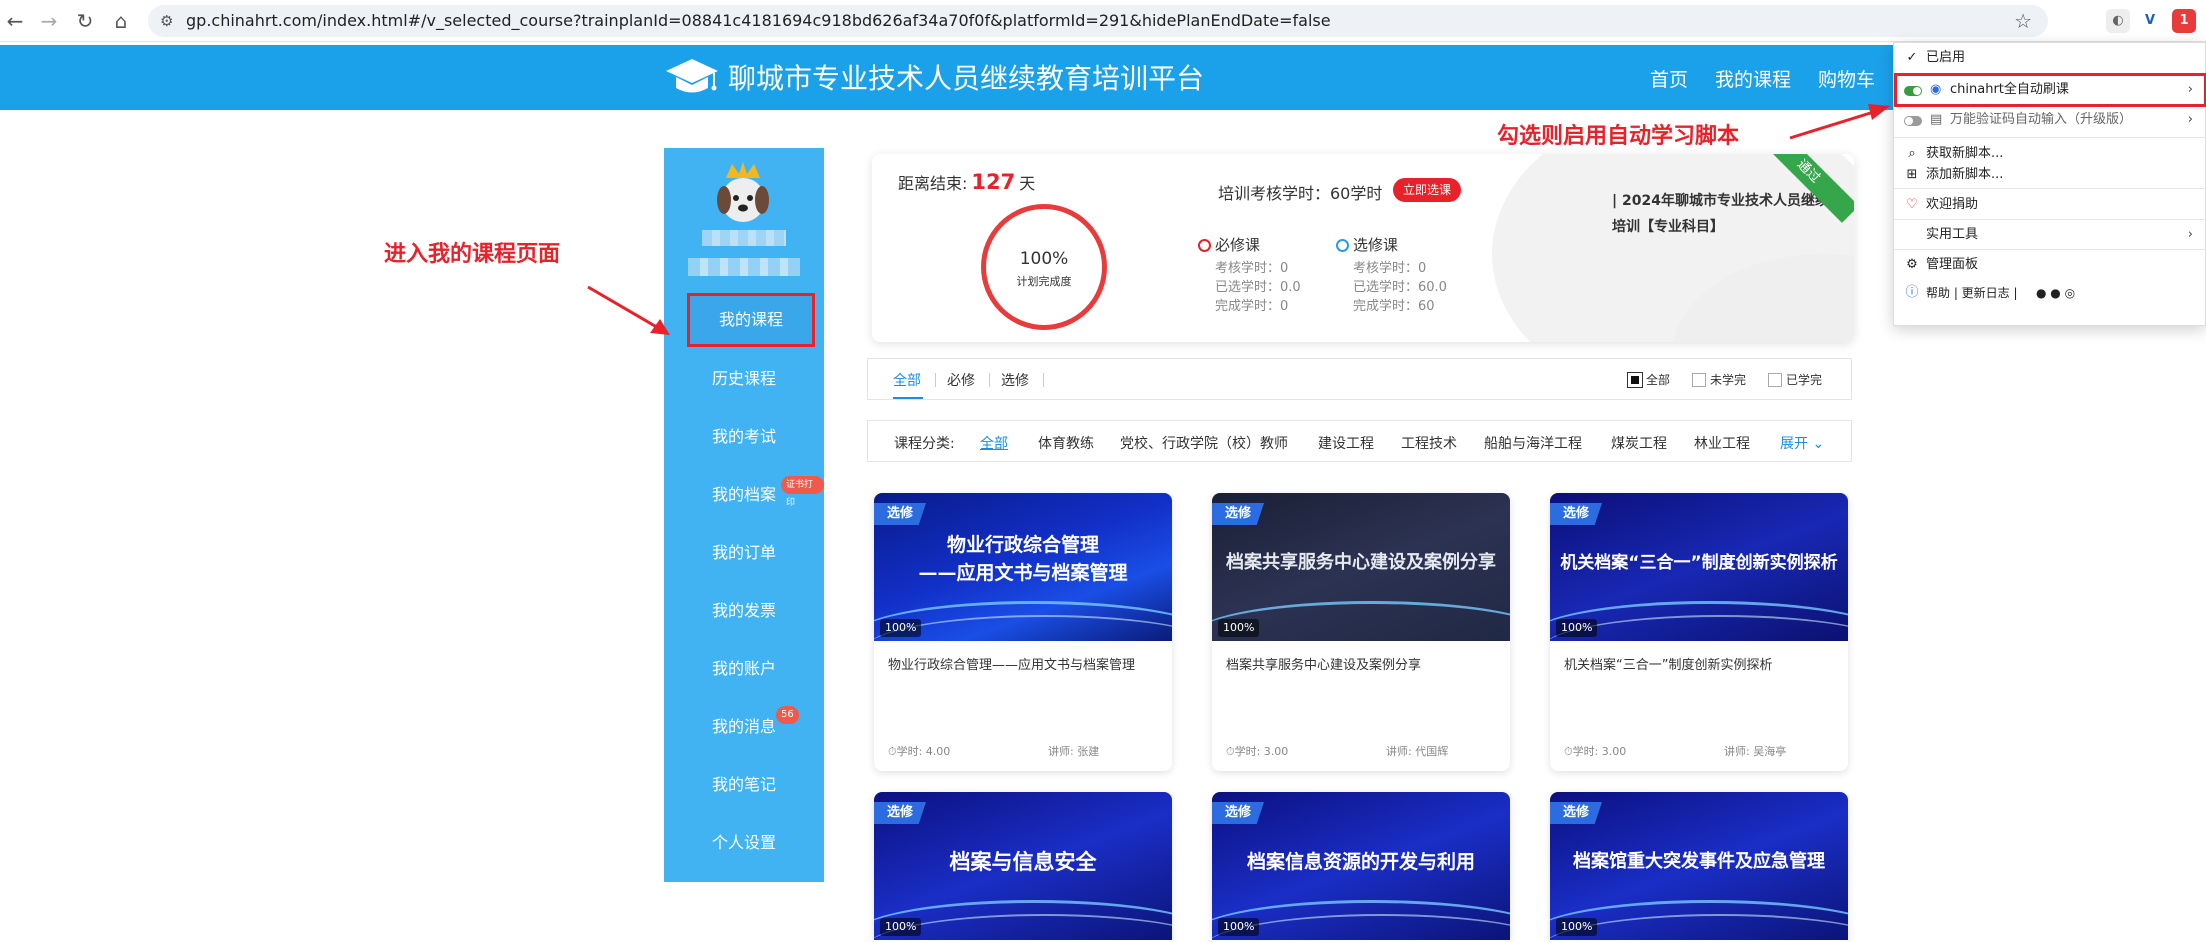 The height and width of the screenshot is (942, 2206). Describe the element at coordinates (1361, 562) in the screenshot. I see `thumb-title: 档案共享服务中心建设及案例分享` at that location.